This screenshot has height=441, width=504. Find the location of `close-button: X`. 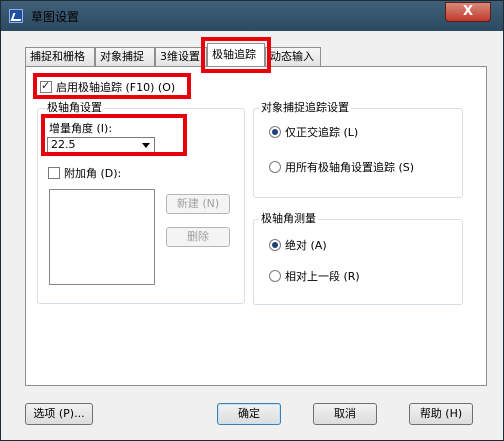

close-button: X is located at coordinates (468, 12).